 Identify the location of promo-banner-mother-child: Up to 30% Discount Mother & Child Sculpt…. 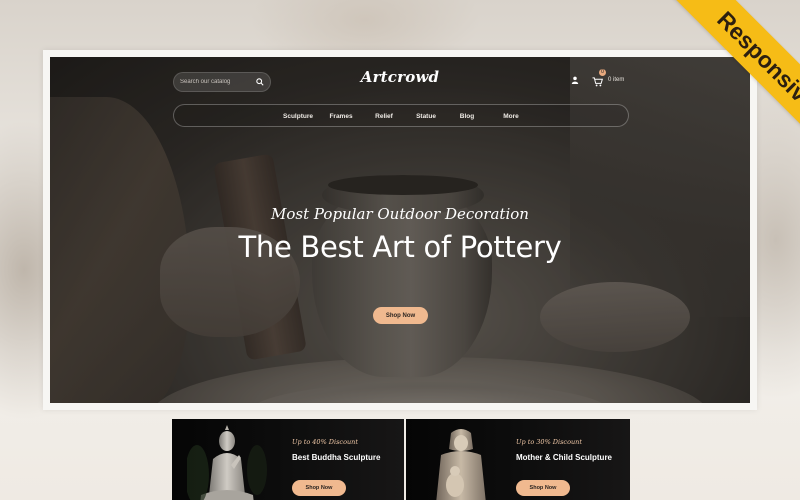
(518, 459).